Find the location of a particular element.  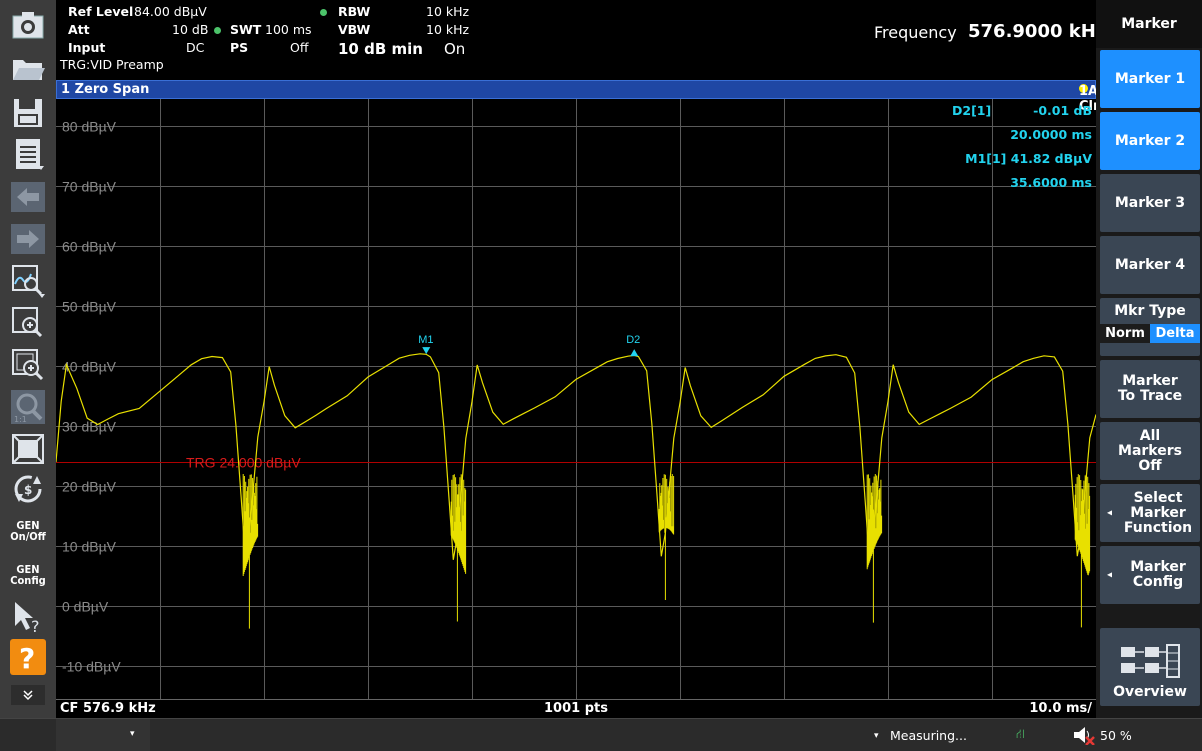

status-dropdown-left: ▾ is located at coordinates (103, 735).